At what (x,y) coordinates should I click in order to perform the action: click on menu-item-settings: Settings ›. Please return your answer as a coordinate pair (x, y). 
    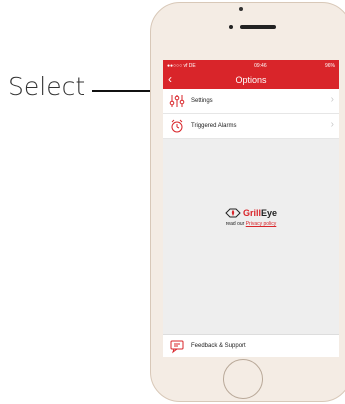
    Looking at the image, I should click on (251, 101).